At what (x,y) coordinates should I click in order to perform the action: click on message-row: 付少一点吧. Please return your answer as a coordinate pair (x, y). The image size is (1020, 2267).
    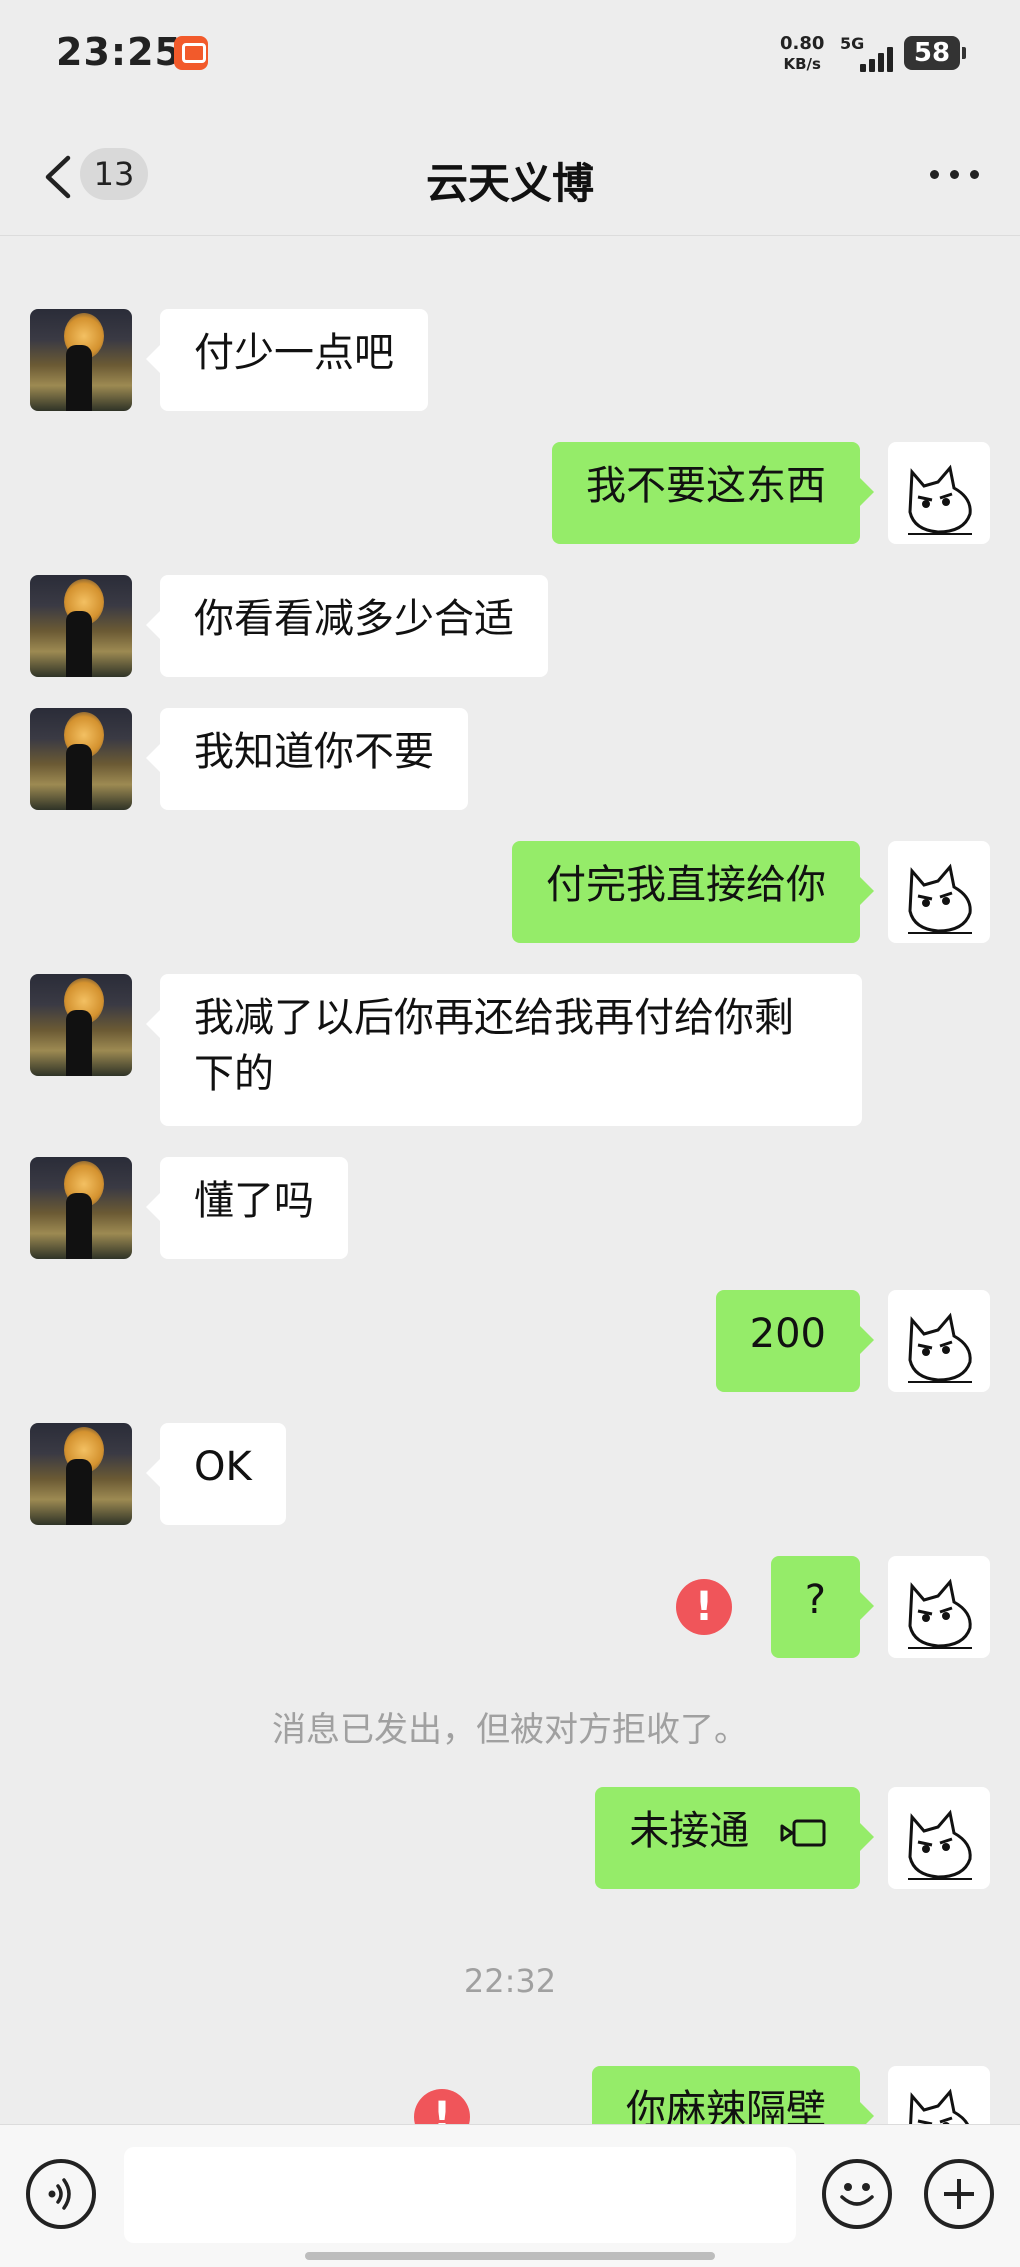
    Looking at the image, I should click on (510, 360).